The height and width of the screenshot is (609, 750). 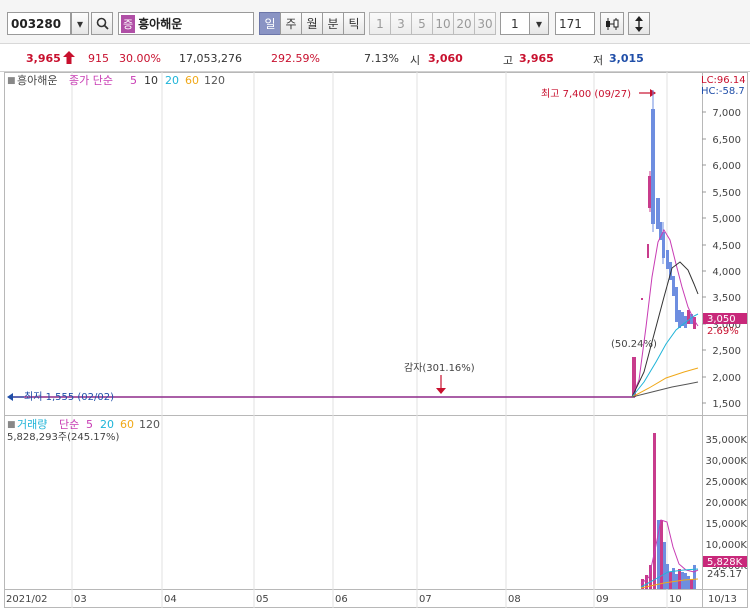 What do you see at coordinates (32, 424) in the screenshot?
I see `volume-panel-name: 거래량` at bounding box center [32, 424].